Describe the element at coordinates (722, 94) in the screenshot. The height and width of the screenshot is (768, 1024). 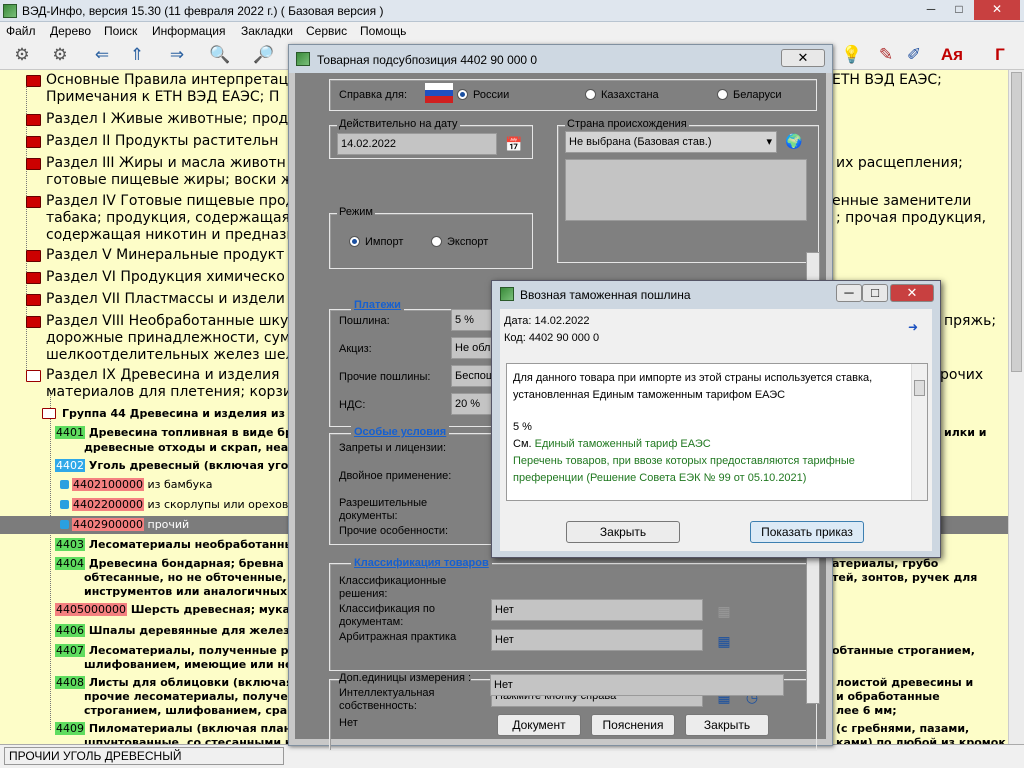
I see `radio-belarus` at that location.